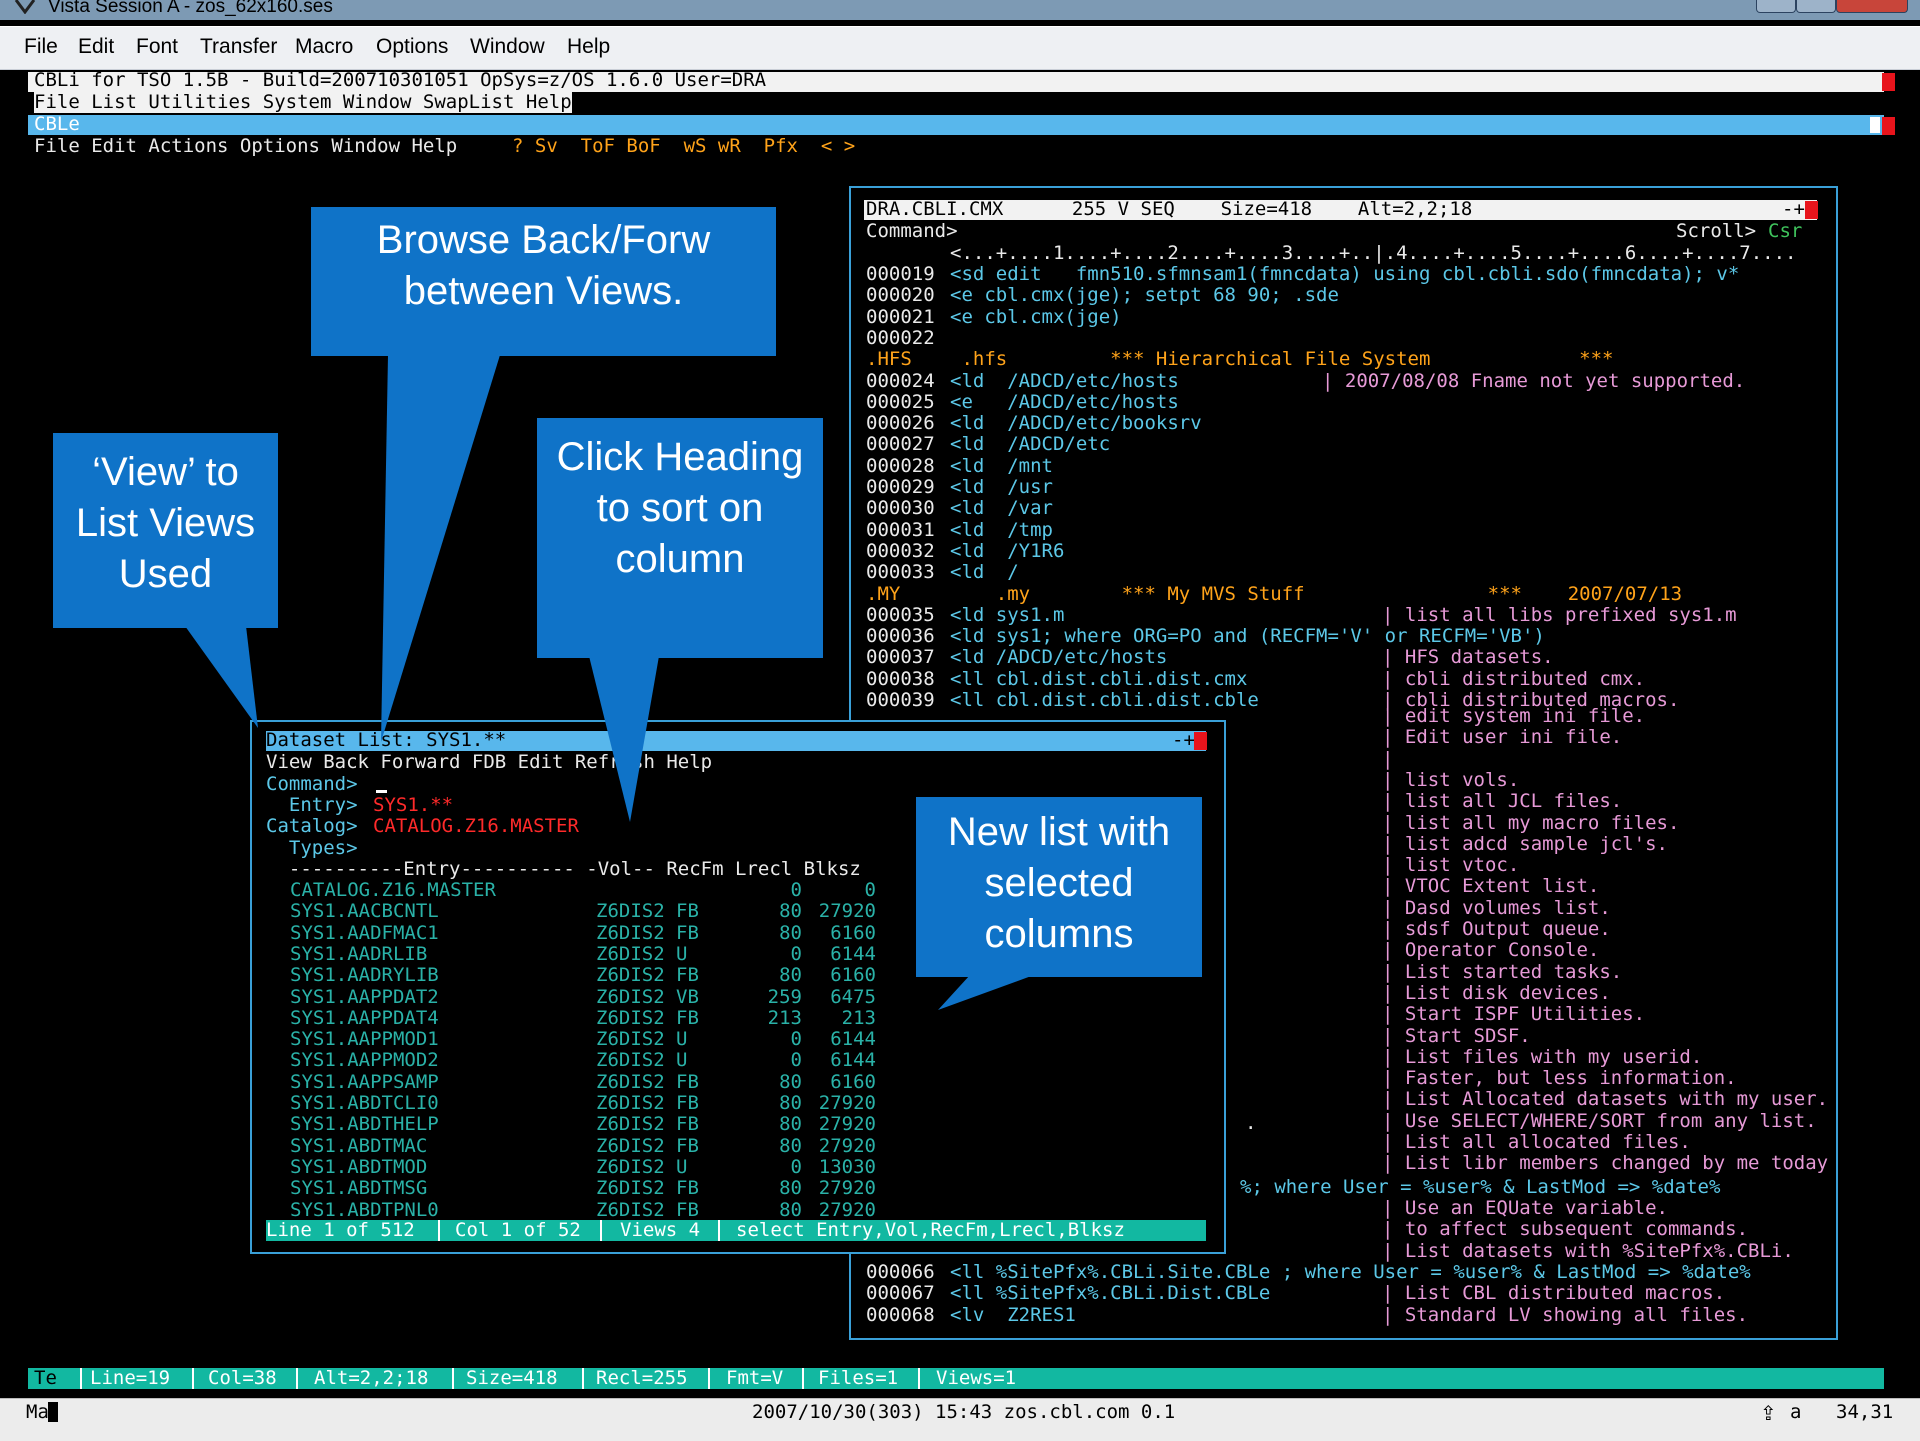 The width and height of the screenshot is (1920, 1441). Describe the element at coordinates (1776, 6) in the screenshot. I see `minimize-button` at that location.